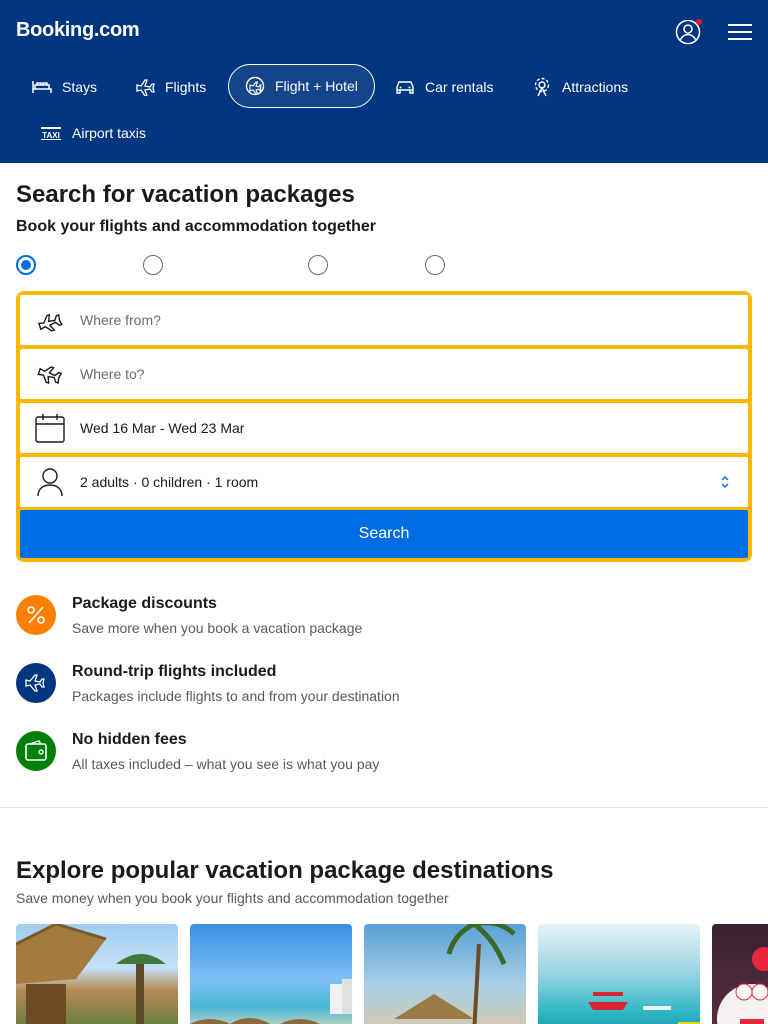 This screenshot has width=768, height=1024. Describe the element at coordinates (316, 86) in the screenshot. I see `nav-label: Flight + Hotel` at that location.